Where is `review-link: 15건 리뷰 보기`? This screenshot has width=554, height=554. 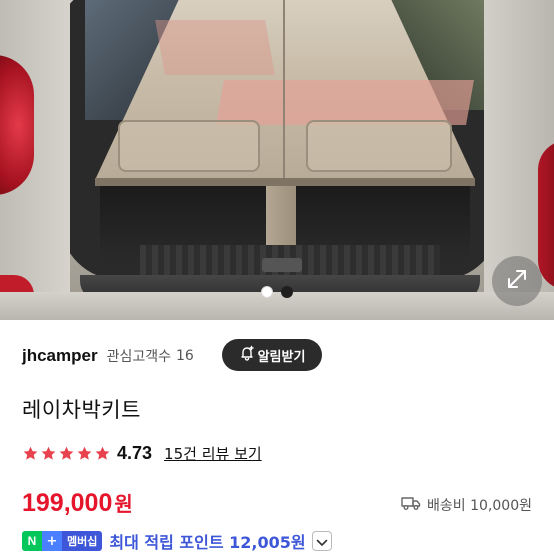
review-link: 15건 리뷰 보기 is located at coordinates (213, 453).